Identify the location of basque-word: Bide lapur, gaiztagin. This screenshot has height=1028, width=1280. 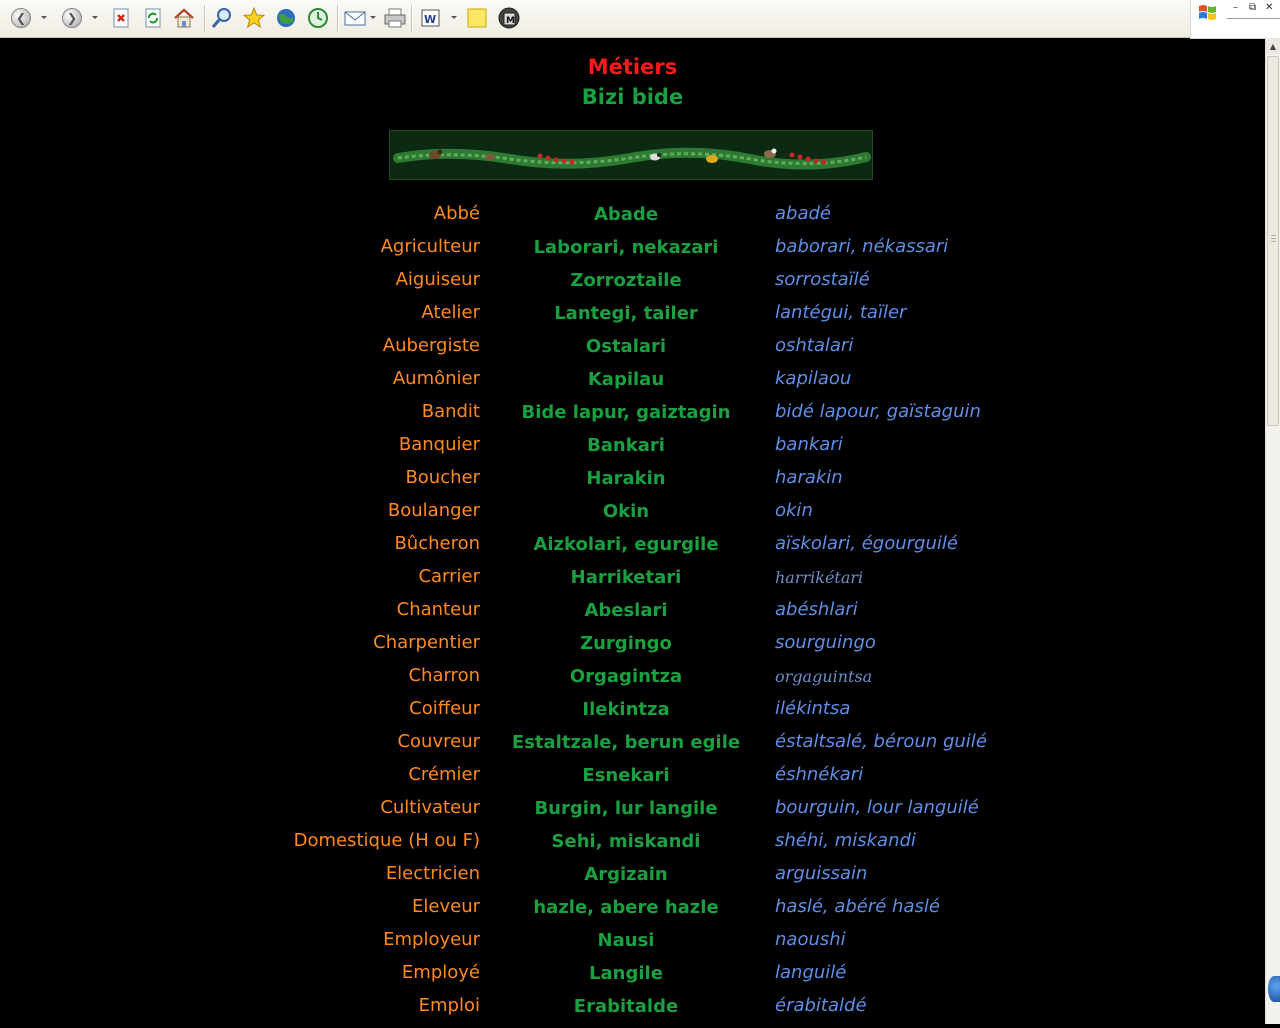
(626, 412).